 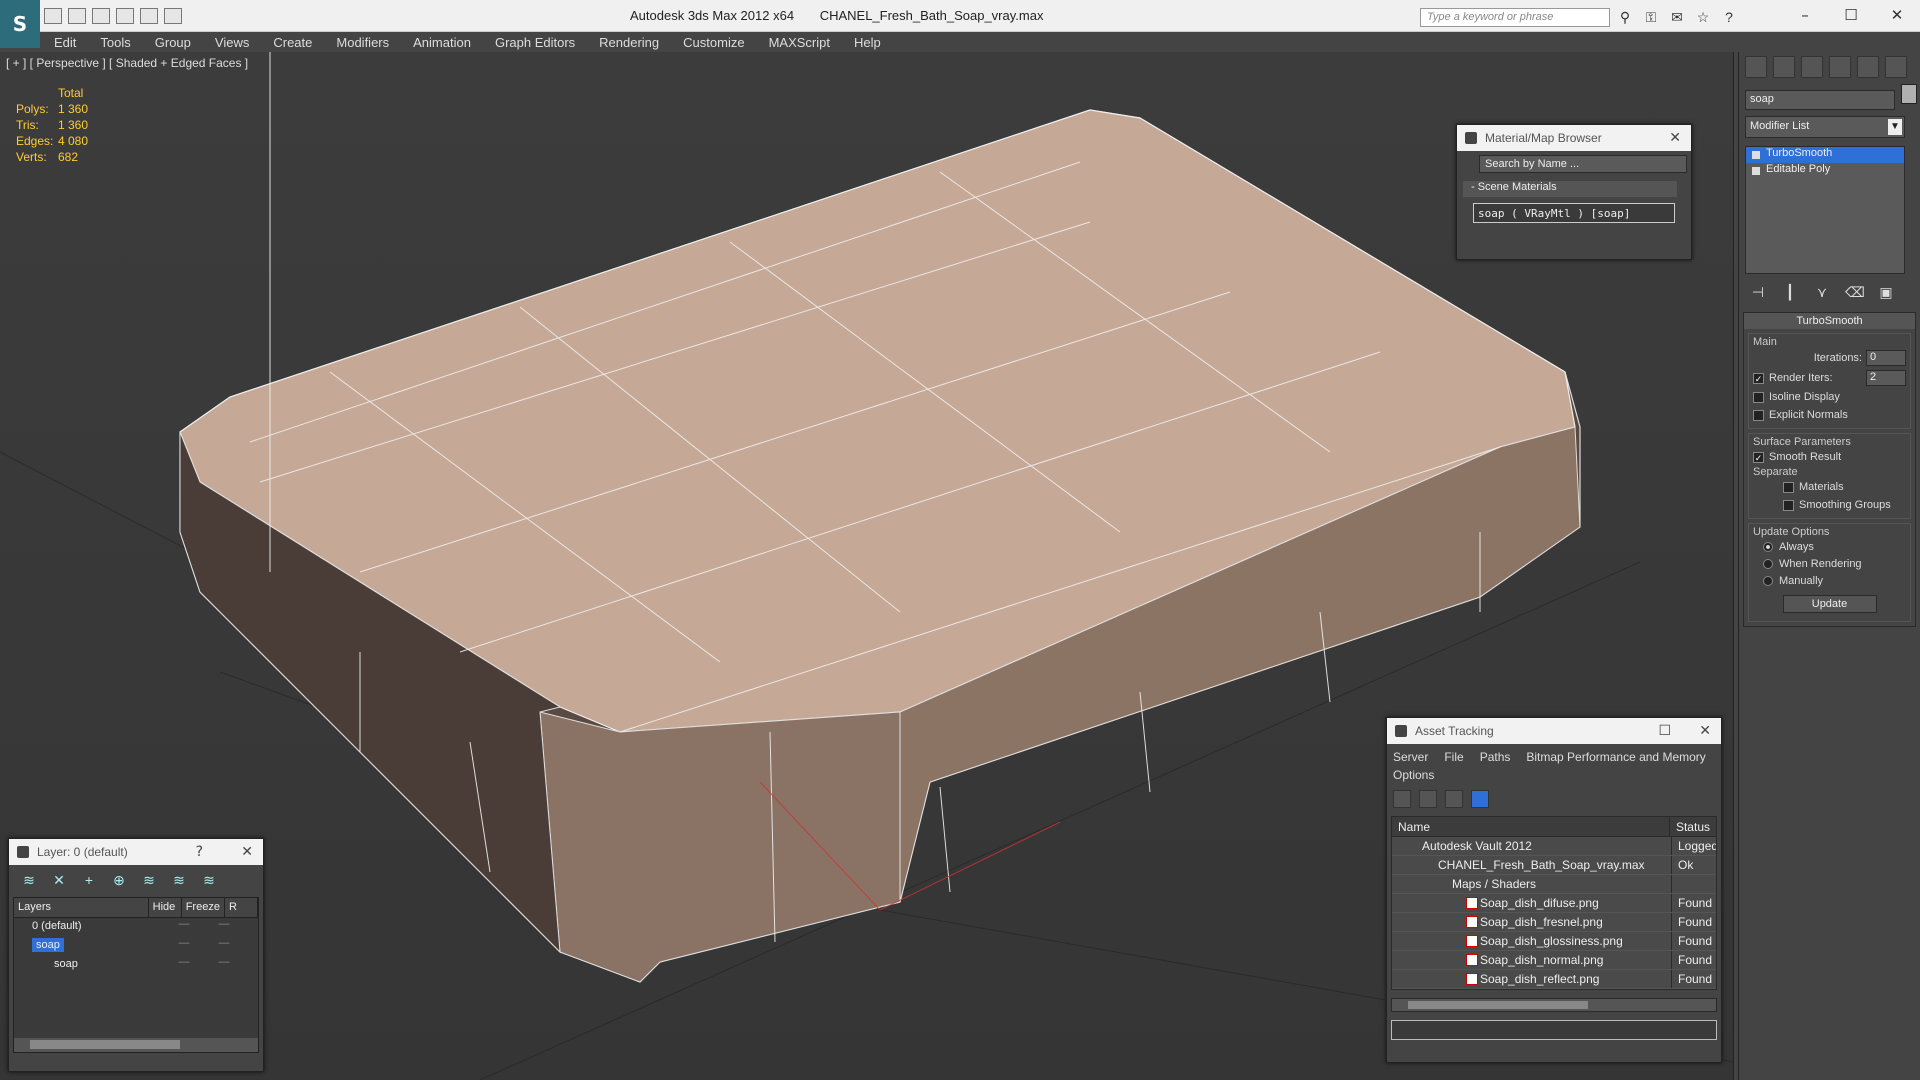 I want to click on create-tab-icon, so click(x=1756, y=67).